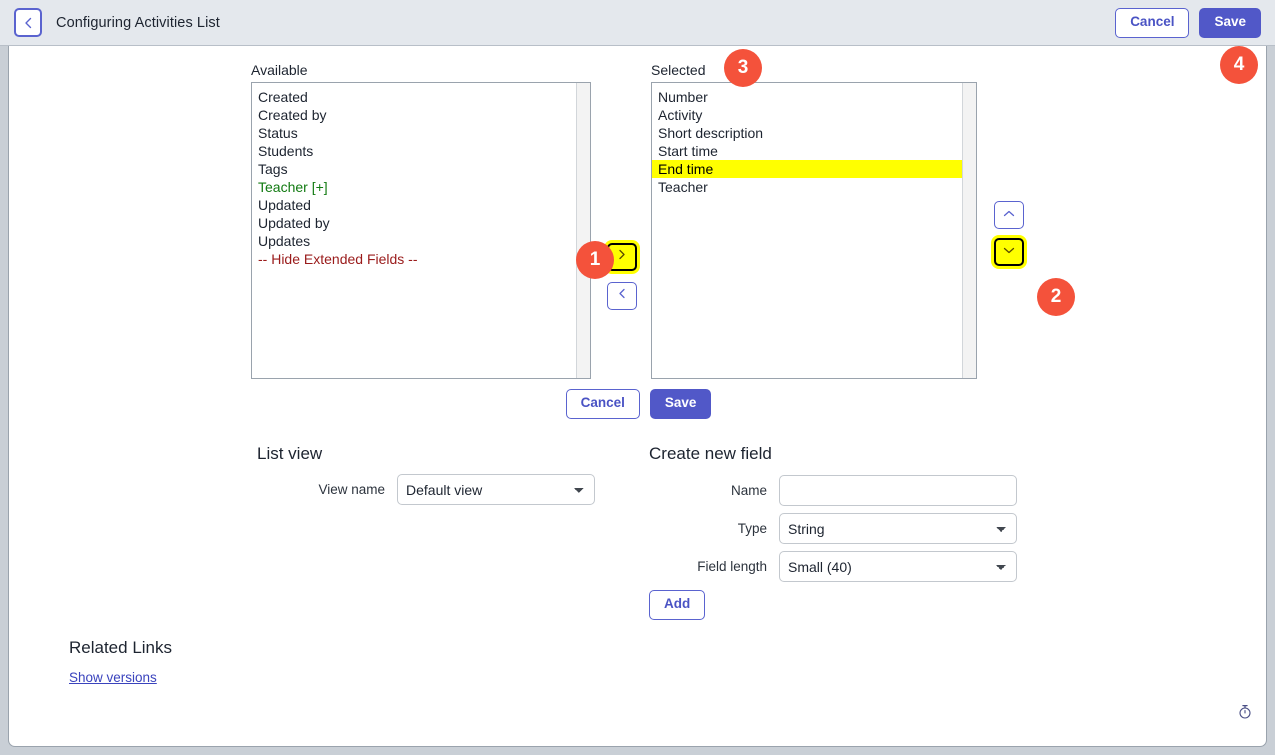 This screenshot has width=1275, height=755. Describe the element at coordinates (807, 187) in the screenshot. I see `selected-list-item: Teacher` at that location.